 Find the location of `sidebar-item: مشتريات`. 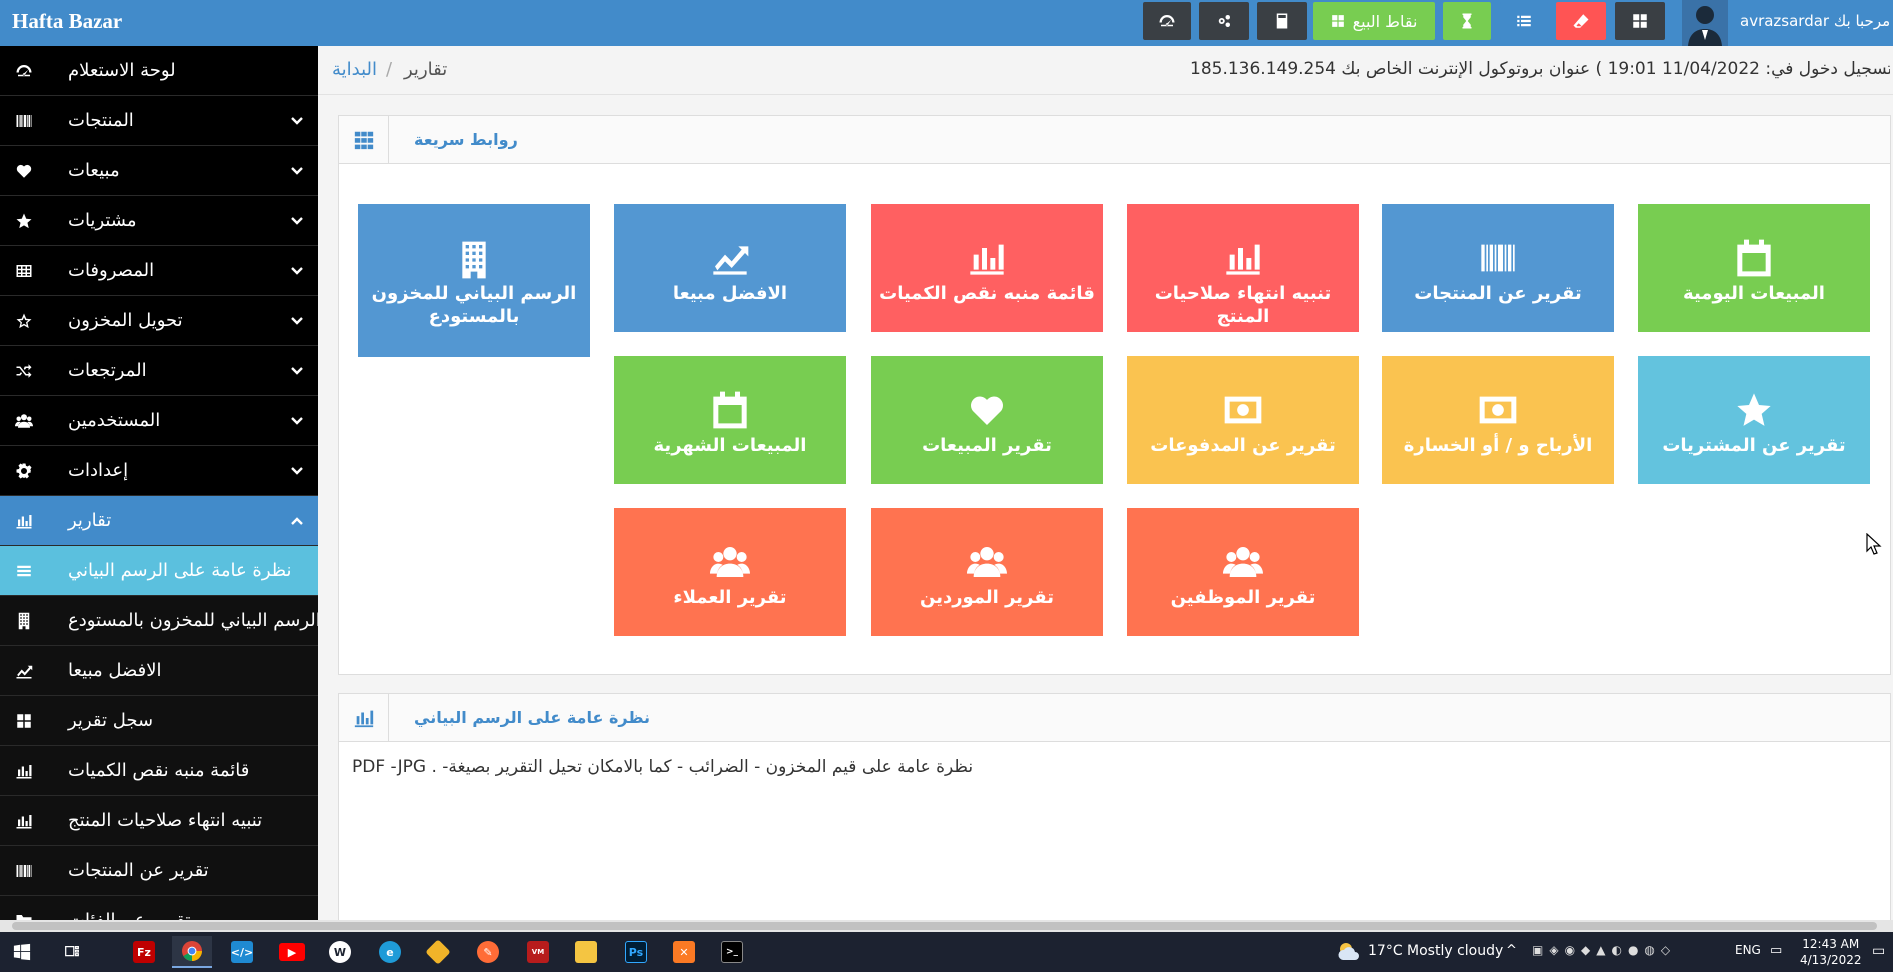

sidebar-item: مشتريات is located at coordinates (159, 221).